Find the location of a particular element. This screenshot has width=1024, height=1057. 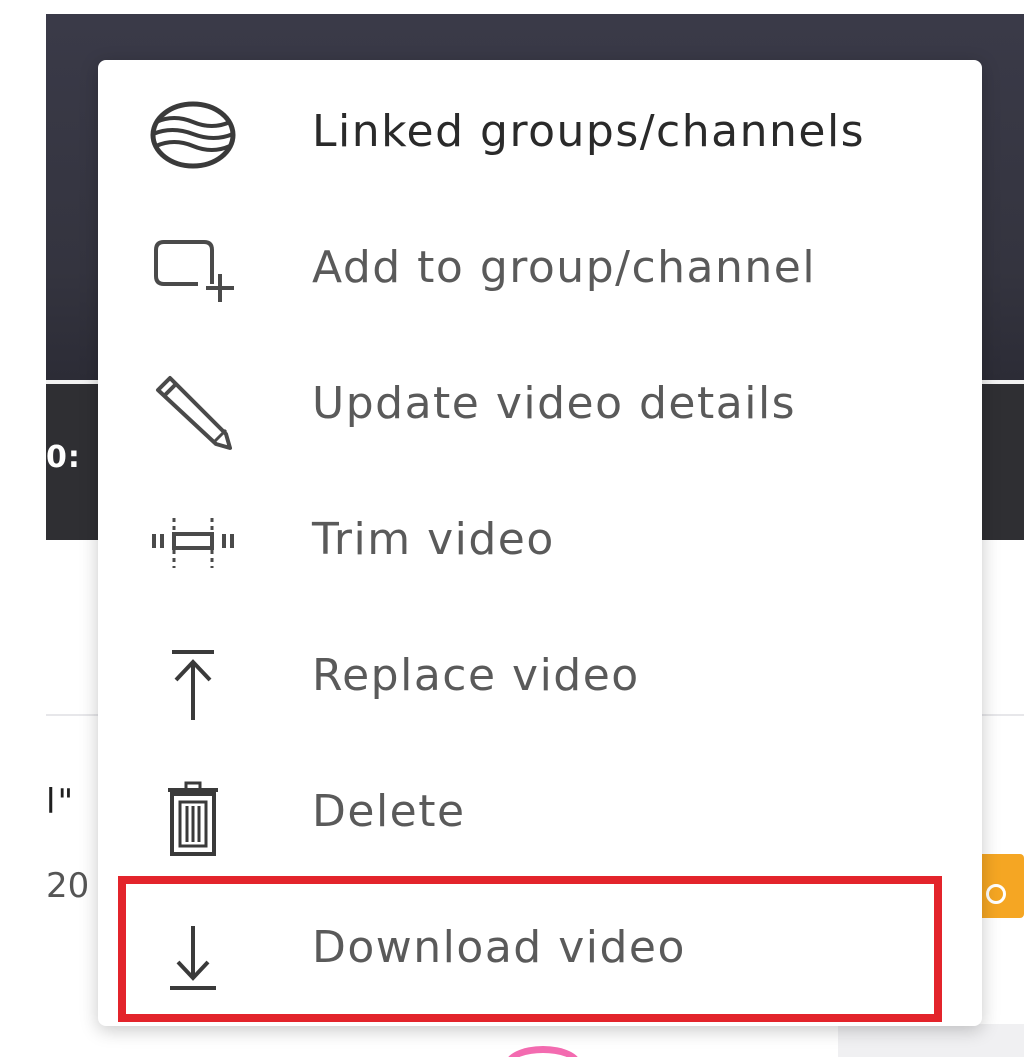

left-margin is located at coordinates (23, 528).